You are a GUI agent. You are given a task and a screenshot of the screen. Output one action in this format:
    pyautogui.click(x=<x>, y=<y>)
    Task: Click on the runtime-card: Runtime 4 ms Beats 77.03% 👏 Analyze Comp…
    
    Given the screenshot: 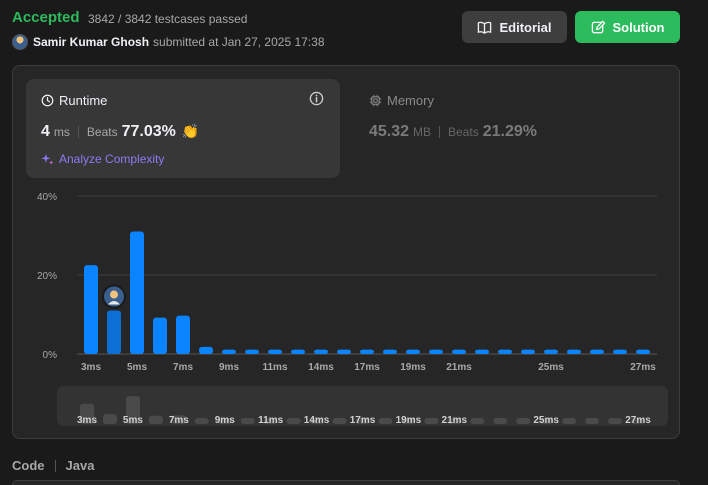 What is the action you would take?
    pyautogui.click(x=183, y=128)
    